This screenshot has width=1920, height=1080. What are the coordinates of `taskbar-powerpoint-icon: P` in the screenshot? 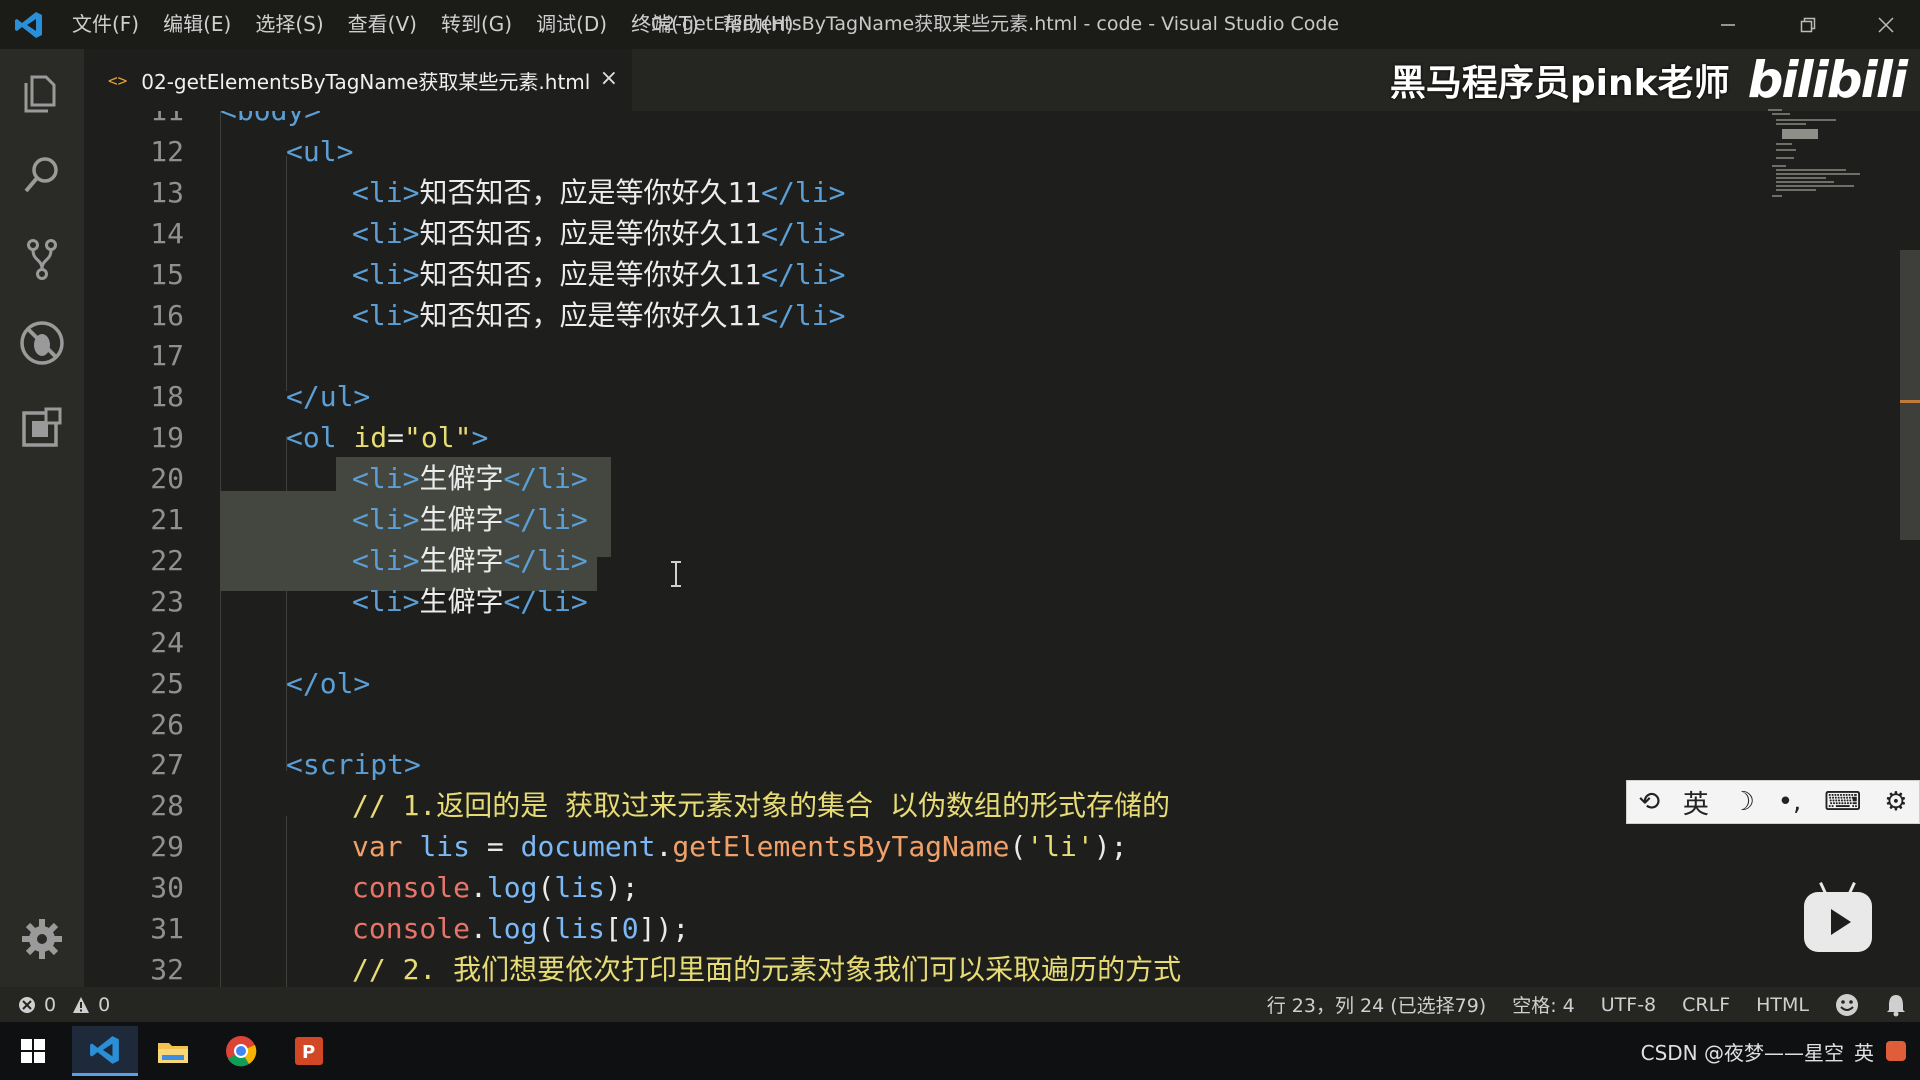 It's located at (309, 1051).